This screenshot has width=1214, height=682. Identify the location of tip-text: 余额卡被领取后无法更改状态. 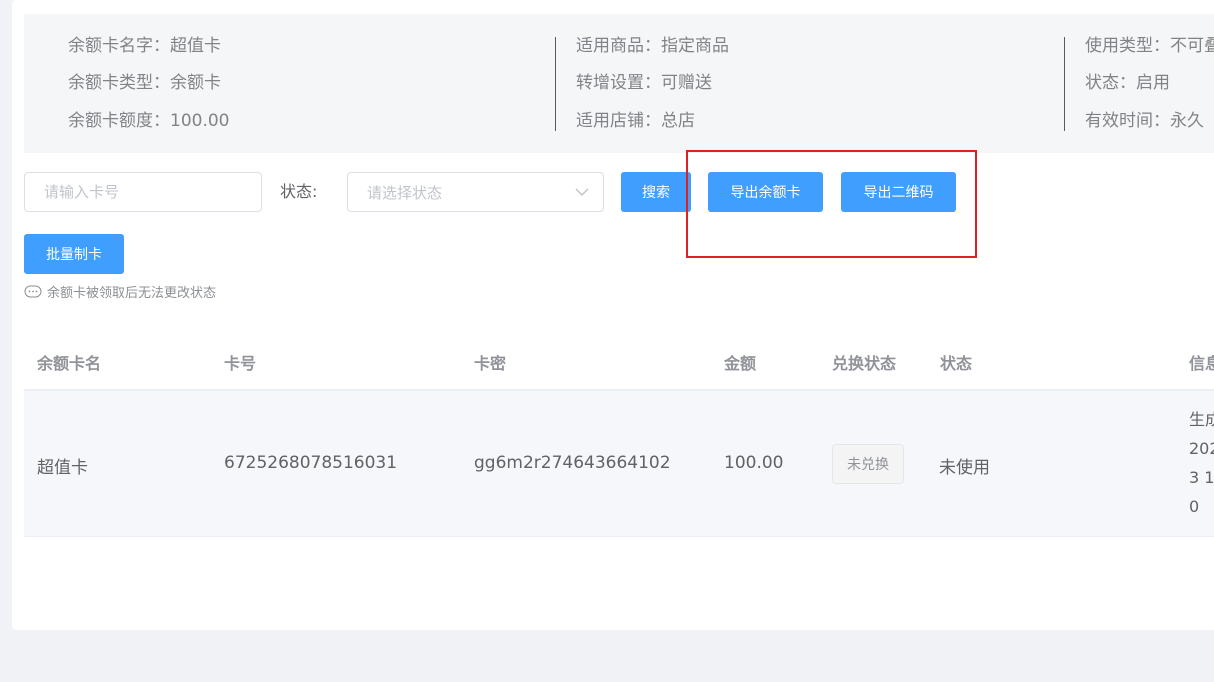
(132, 293).